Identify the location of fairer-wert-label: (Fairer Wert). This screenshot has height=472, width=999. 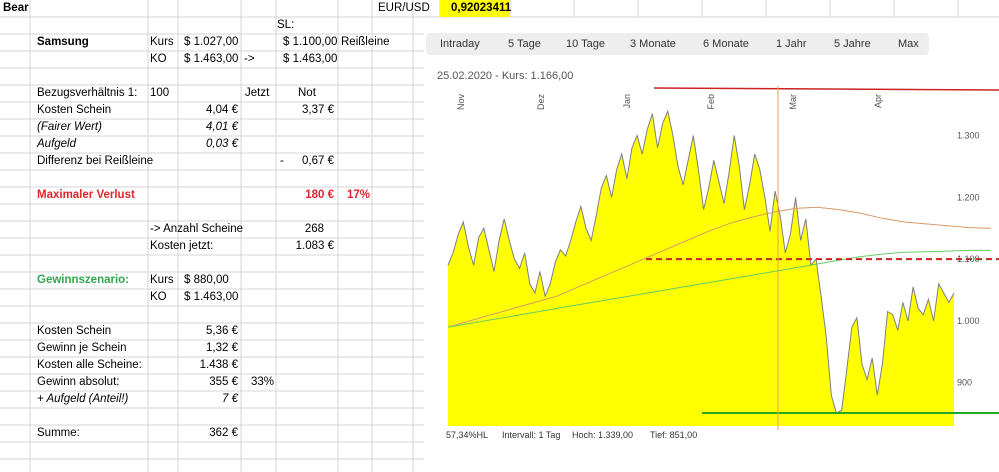
(69, 127).